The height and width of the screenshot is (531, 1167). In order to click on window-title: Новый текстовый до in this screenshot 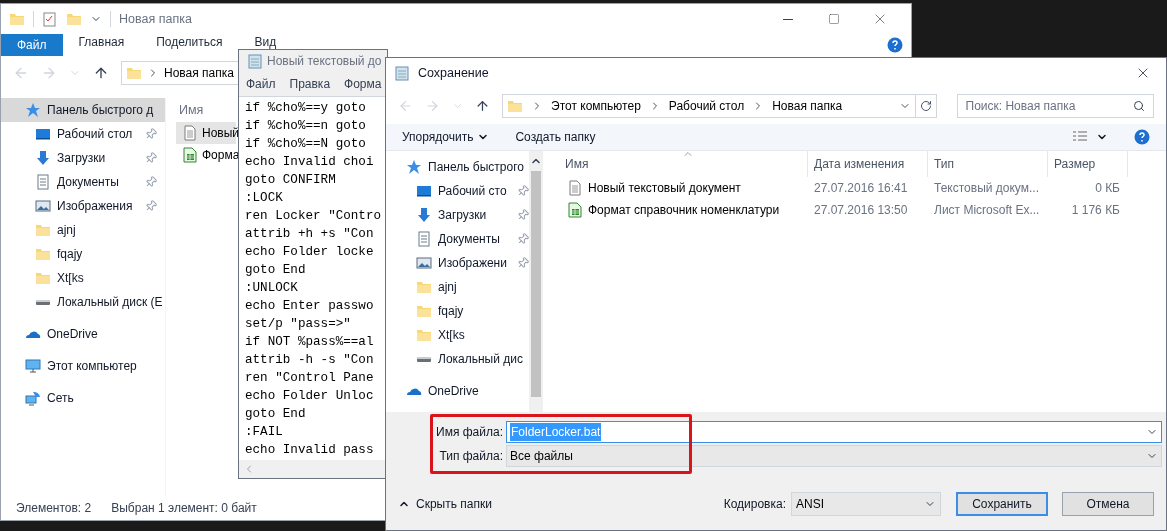, I will do `click(324, 61)`.